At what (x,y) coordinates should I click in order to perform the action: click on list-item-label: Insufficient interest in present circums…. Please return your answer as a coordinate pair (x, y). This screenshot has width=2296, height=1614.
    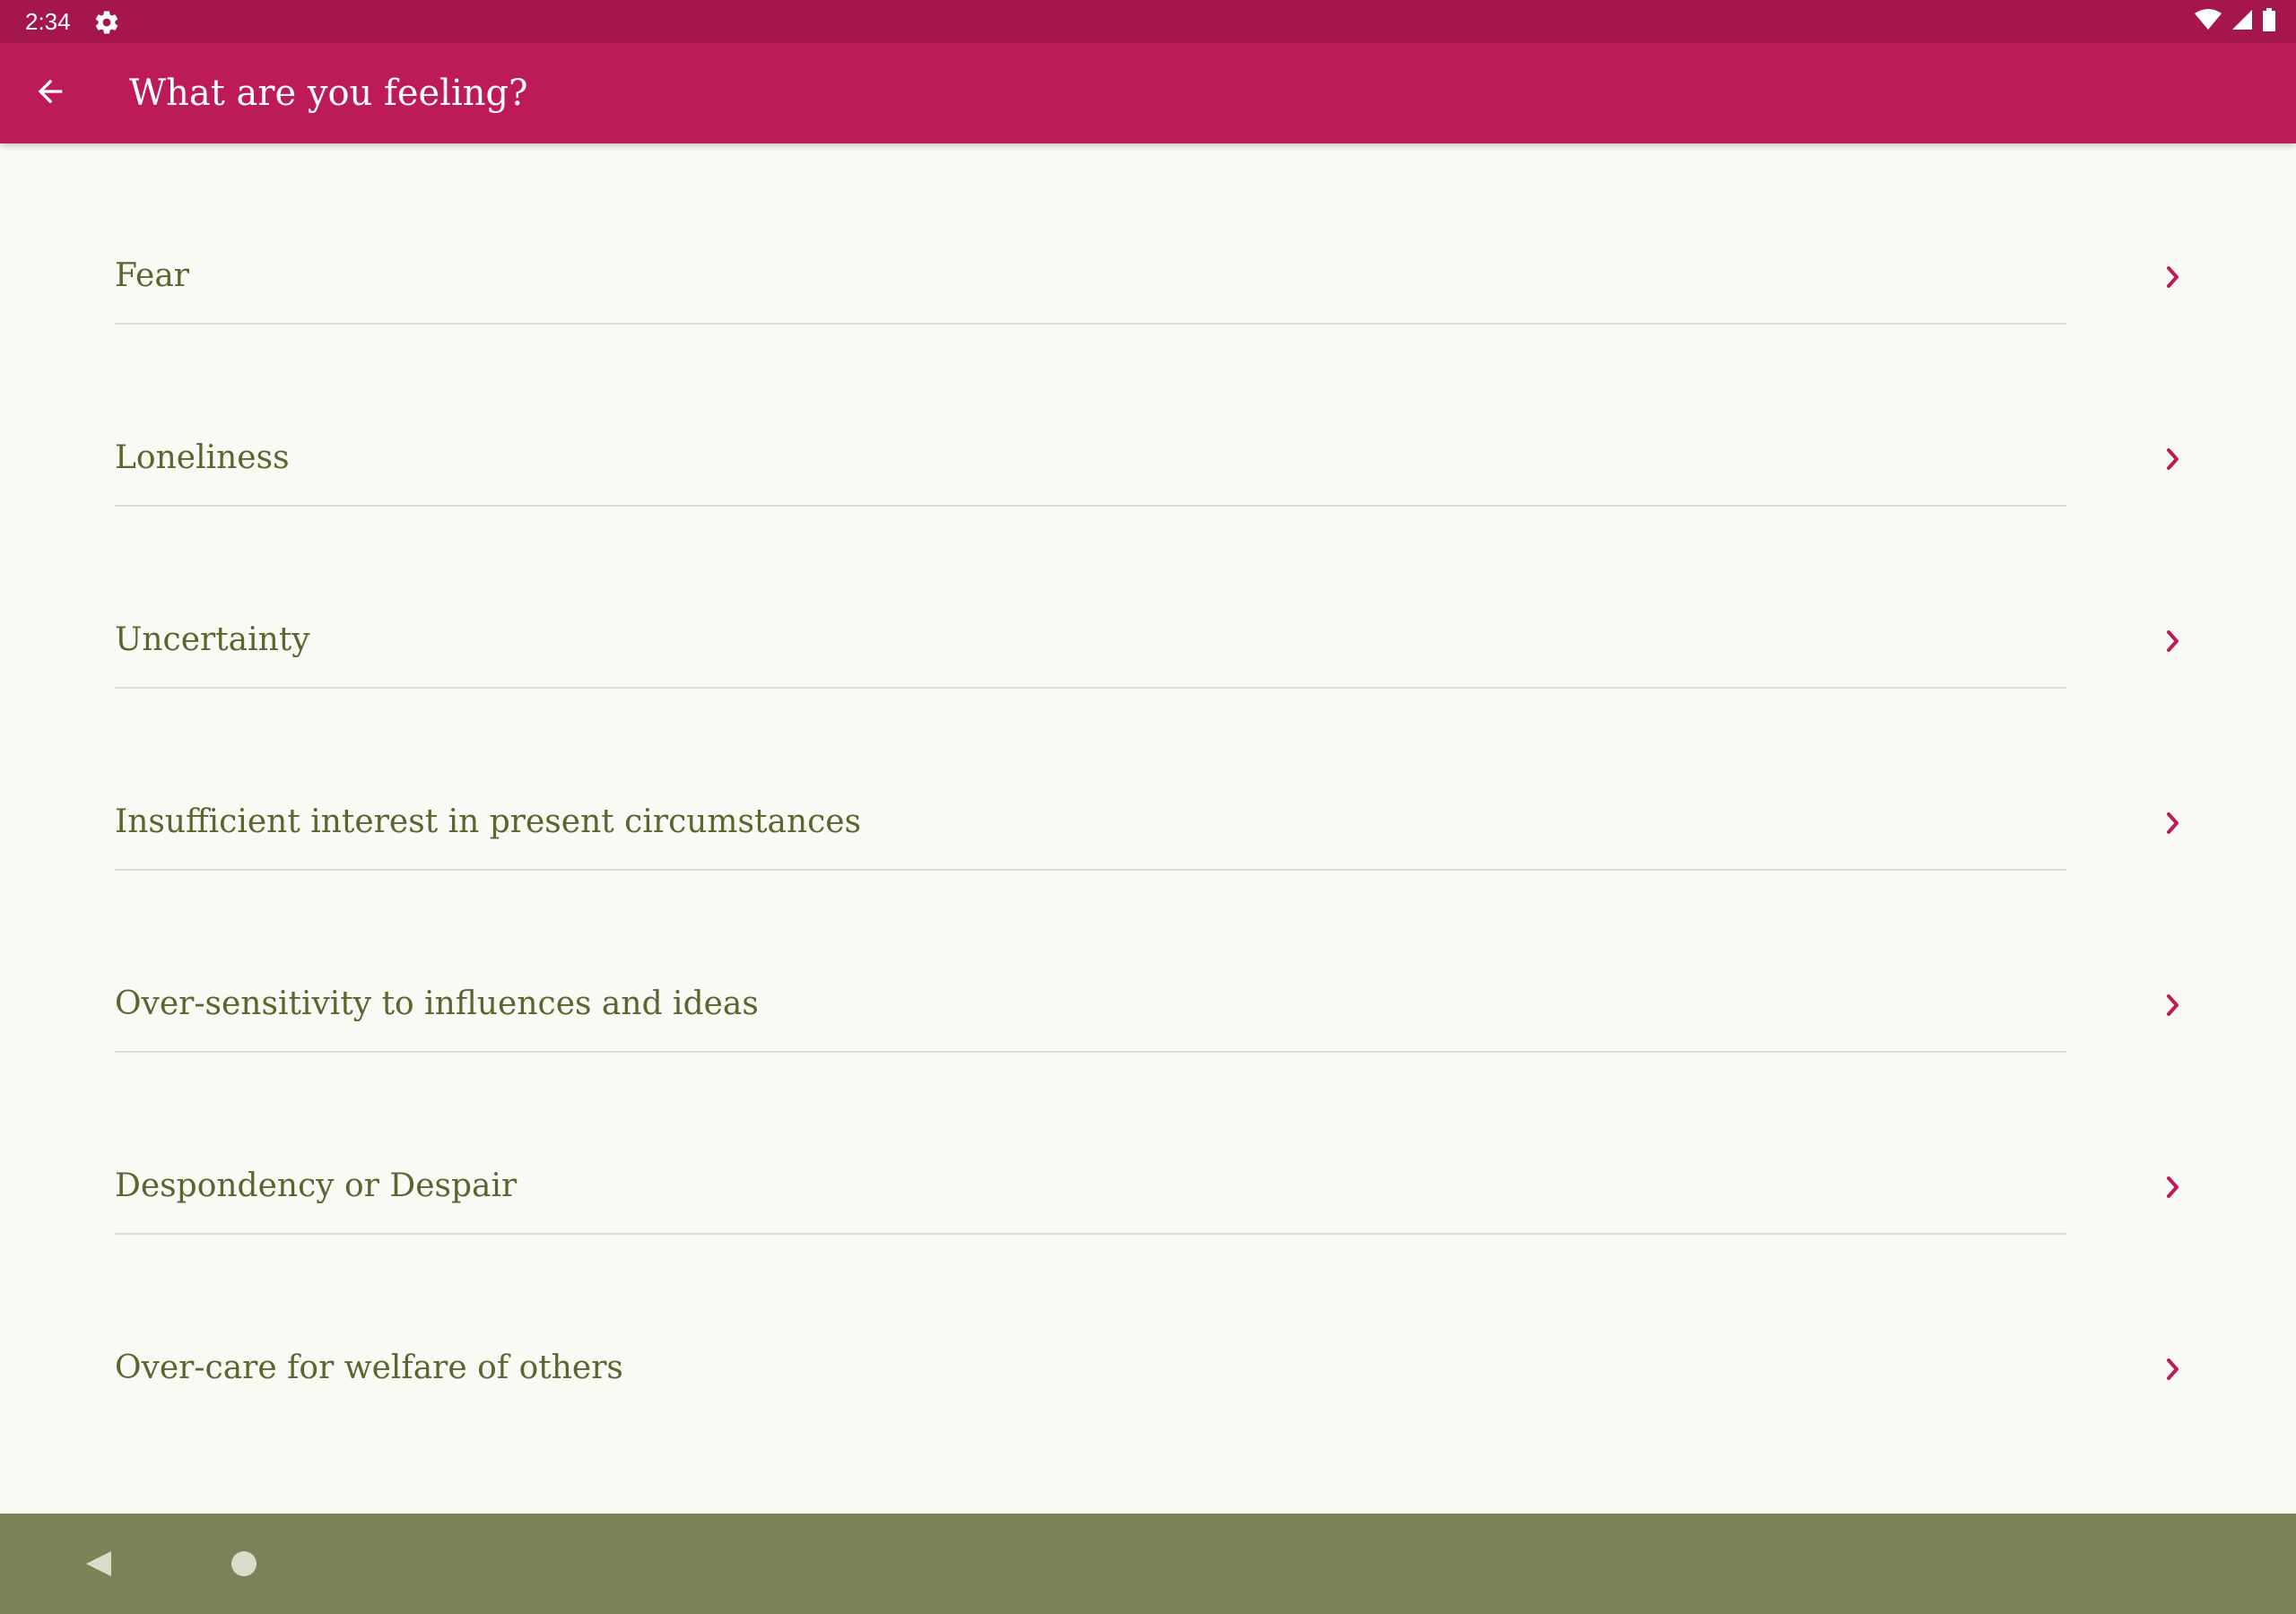
    Looking at the image, I should click on (488, 821).